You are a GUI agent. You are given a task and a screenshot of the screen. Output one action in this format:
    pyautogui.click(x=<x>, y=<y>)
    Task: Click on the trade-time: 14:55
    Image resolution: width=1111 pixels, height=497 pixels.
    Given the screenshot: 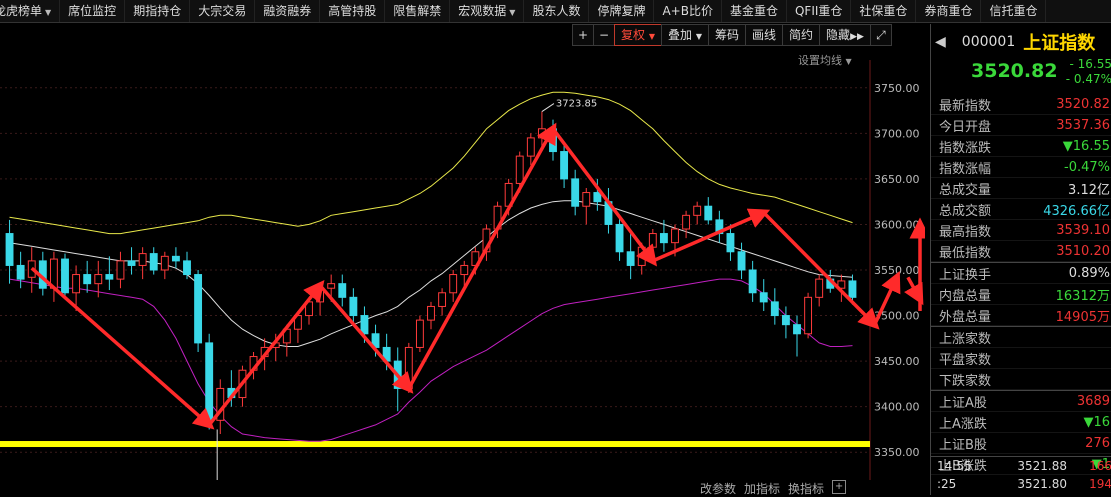 What is the action you would take?
    pyautogui.click(x=954, y=466)
    